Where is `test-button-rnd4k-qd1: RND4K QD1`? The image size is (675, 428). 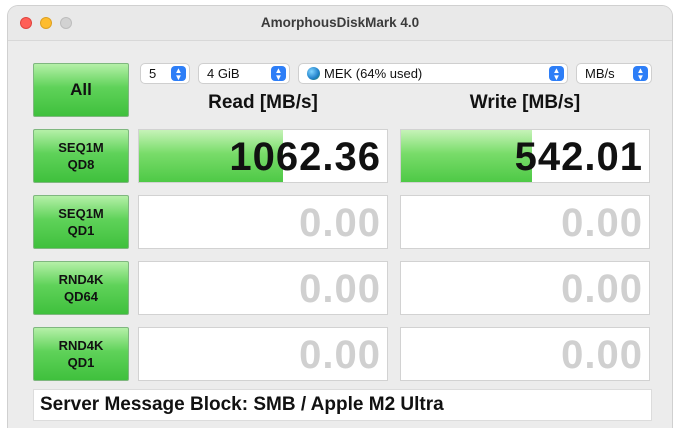 test-button-rnd4k-qd1: RND4K QD1 is located at coordinates (81, 354).